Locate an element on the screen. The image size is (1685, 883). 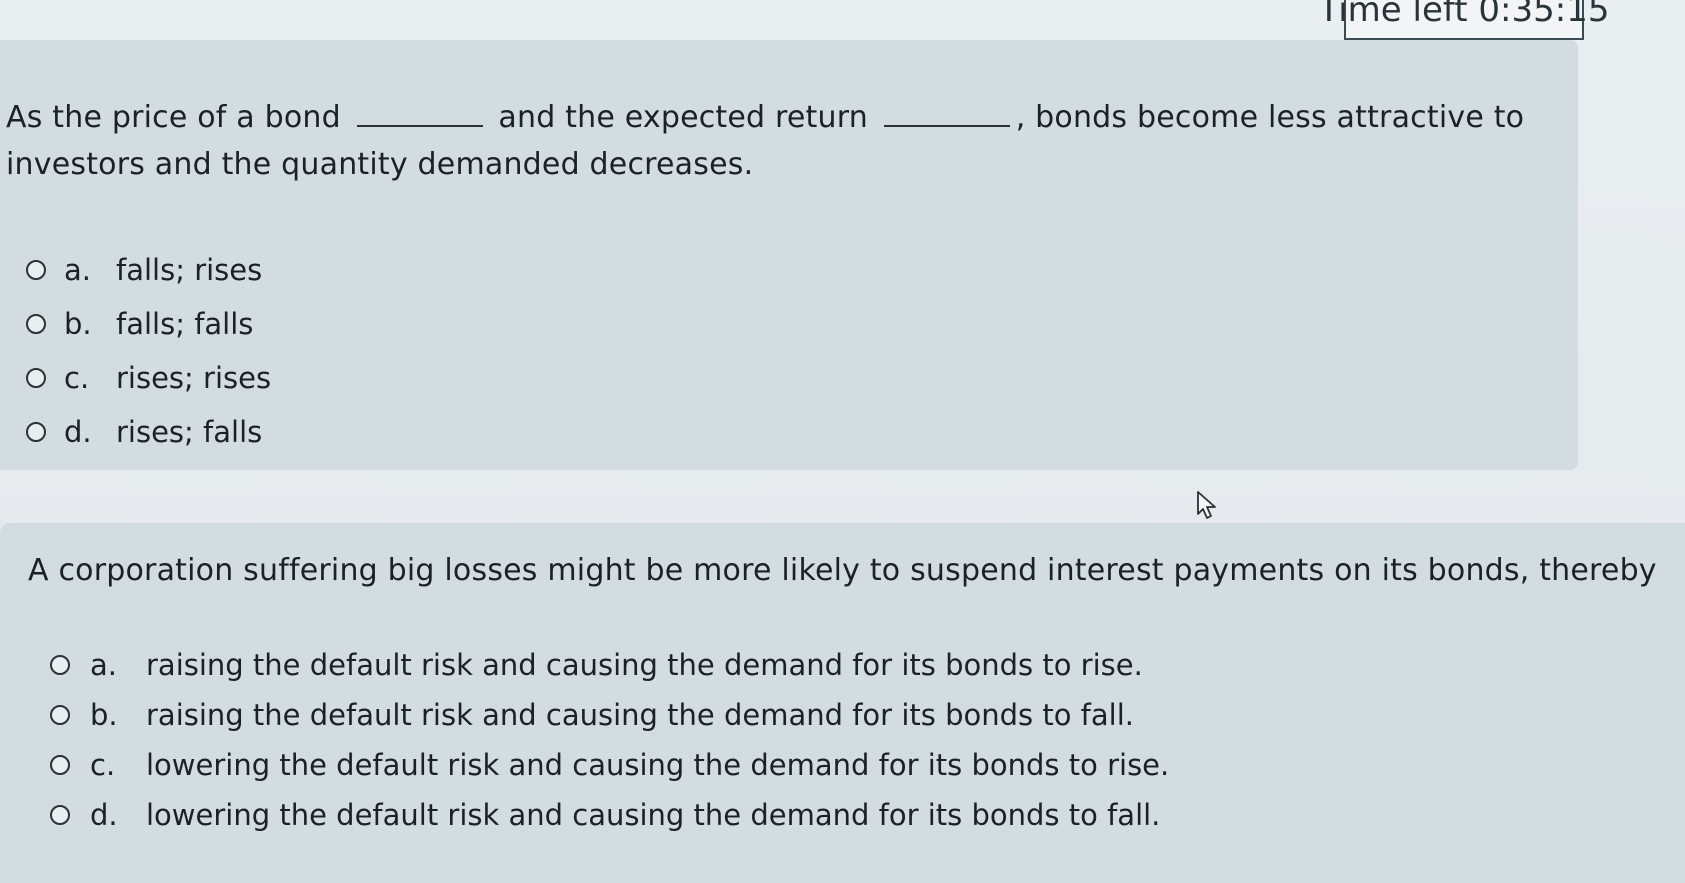
option-text: falls; falls is located at coordinates (185, 324).